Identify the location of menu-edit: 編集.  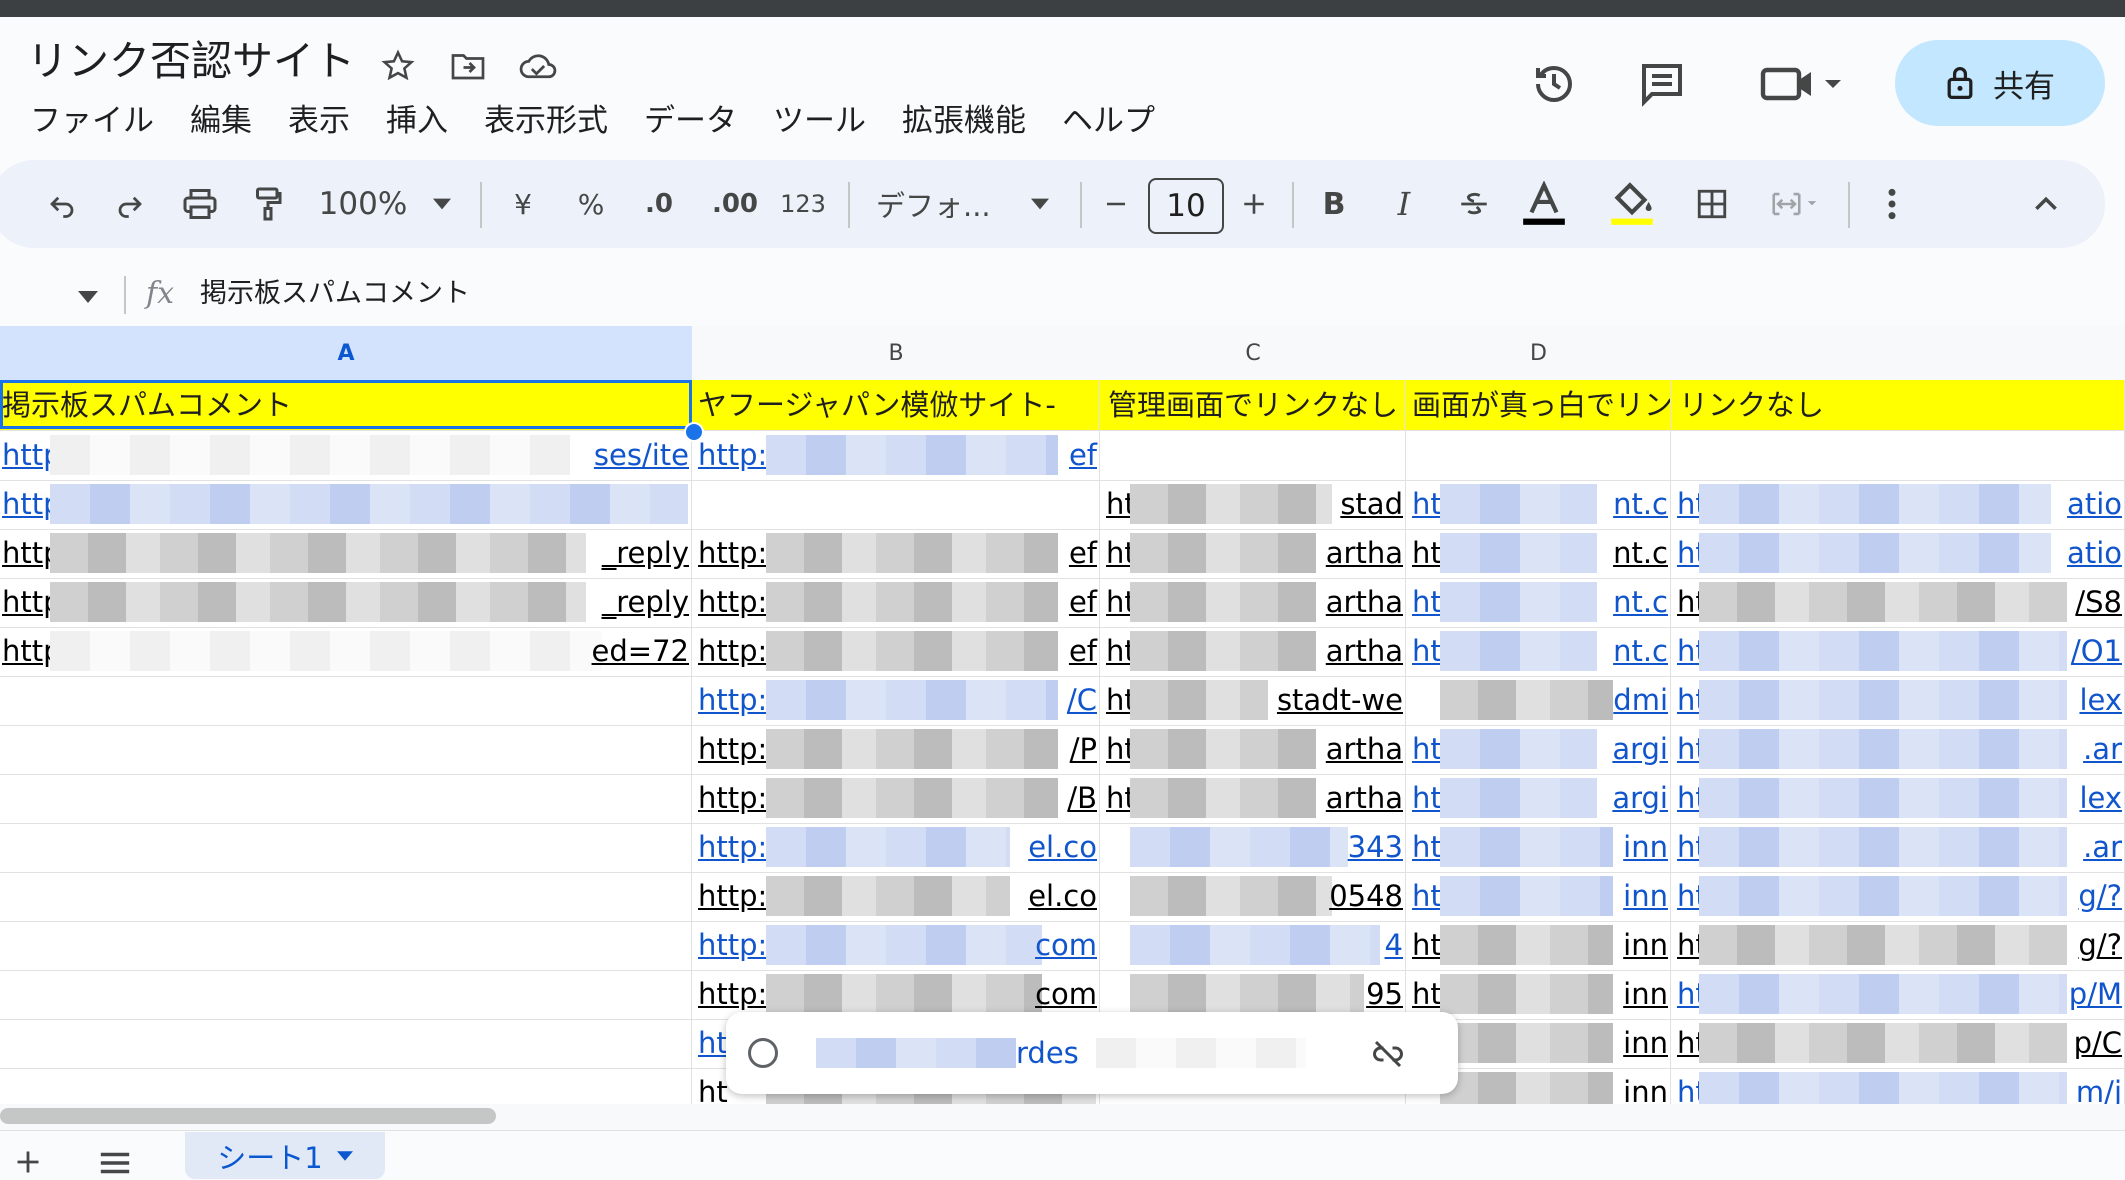
(221, 121).